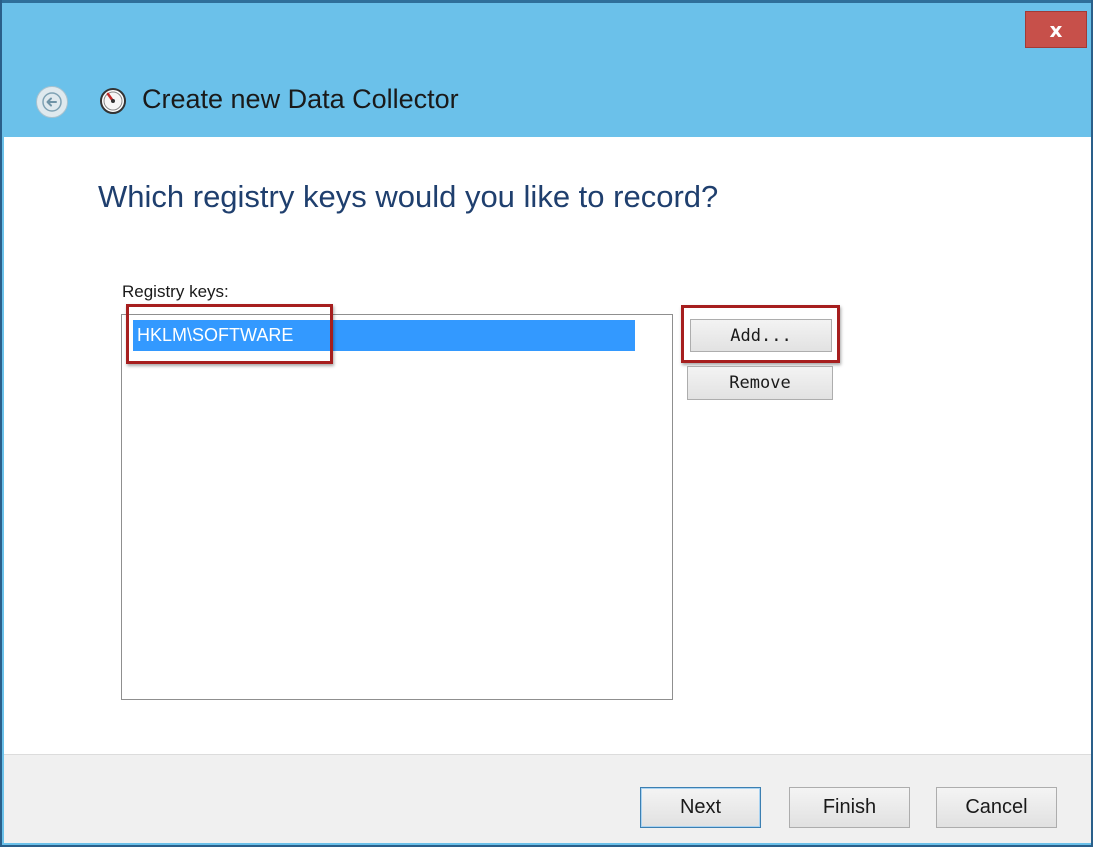 The height and width of the screenshot is (847, 1093). Describe the element at coordinates (384, 335) in the screenshot. I see `list-item: HKLM\SOFTWARE` at that location.